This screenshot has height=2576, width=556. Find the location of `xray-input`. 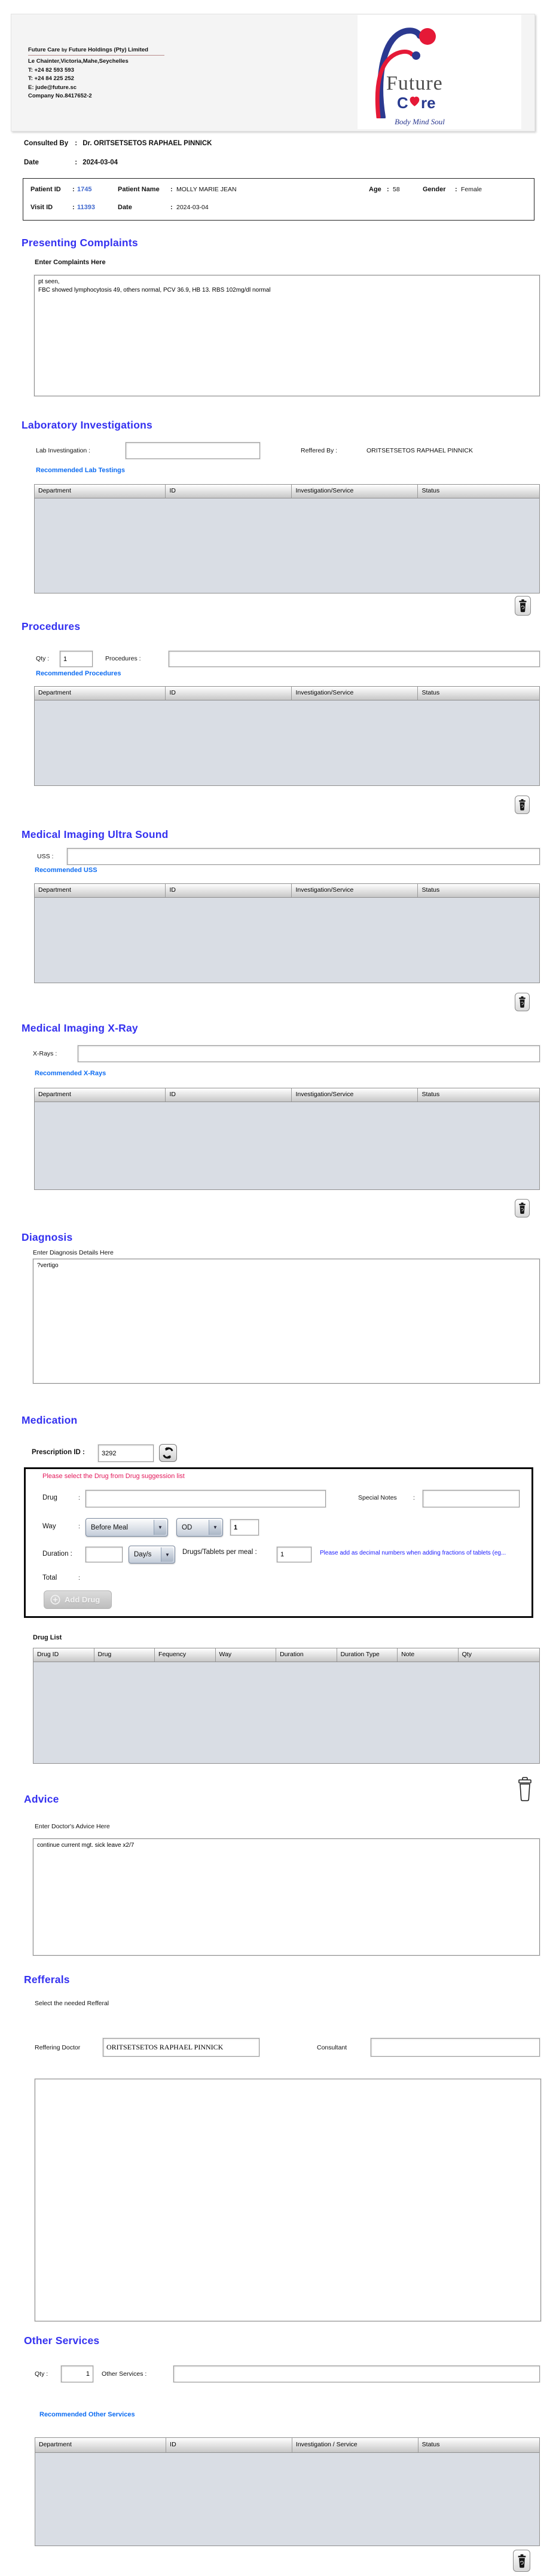

xray-input is located at coordinates (309, 1053).